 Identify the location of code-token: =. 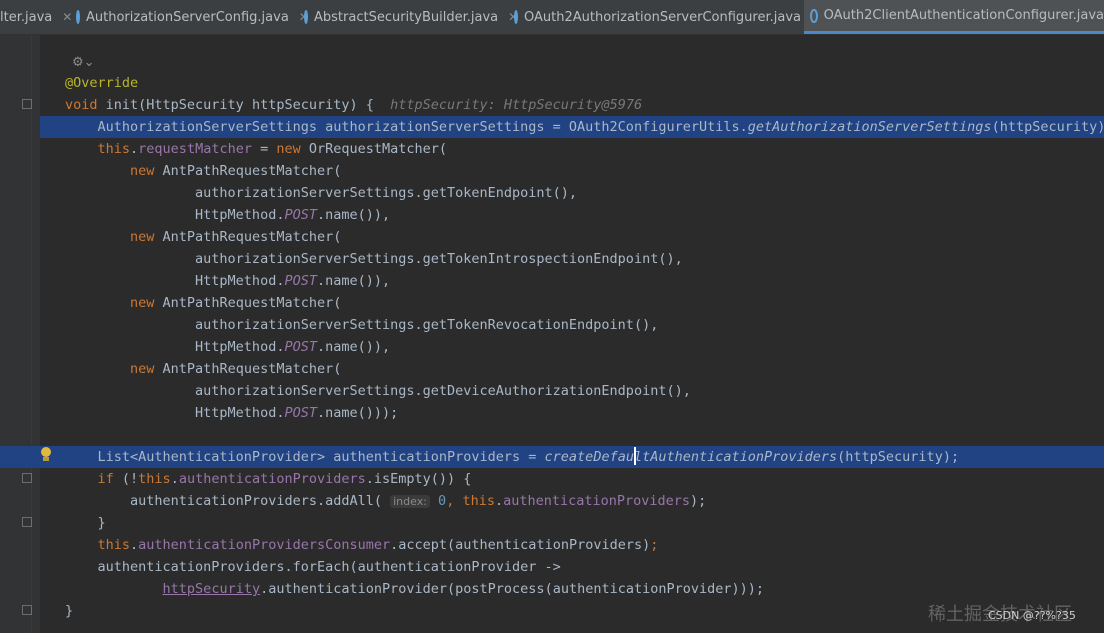
(264, 149).